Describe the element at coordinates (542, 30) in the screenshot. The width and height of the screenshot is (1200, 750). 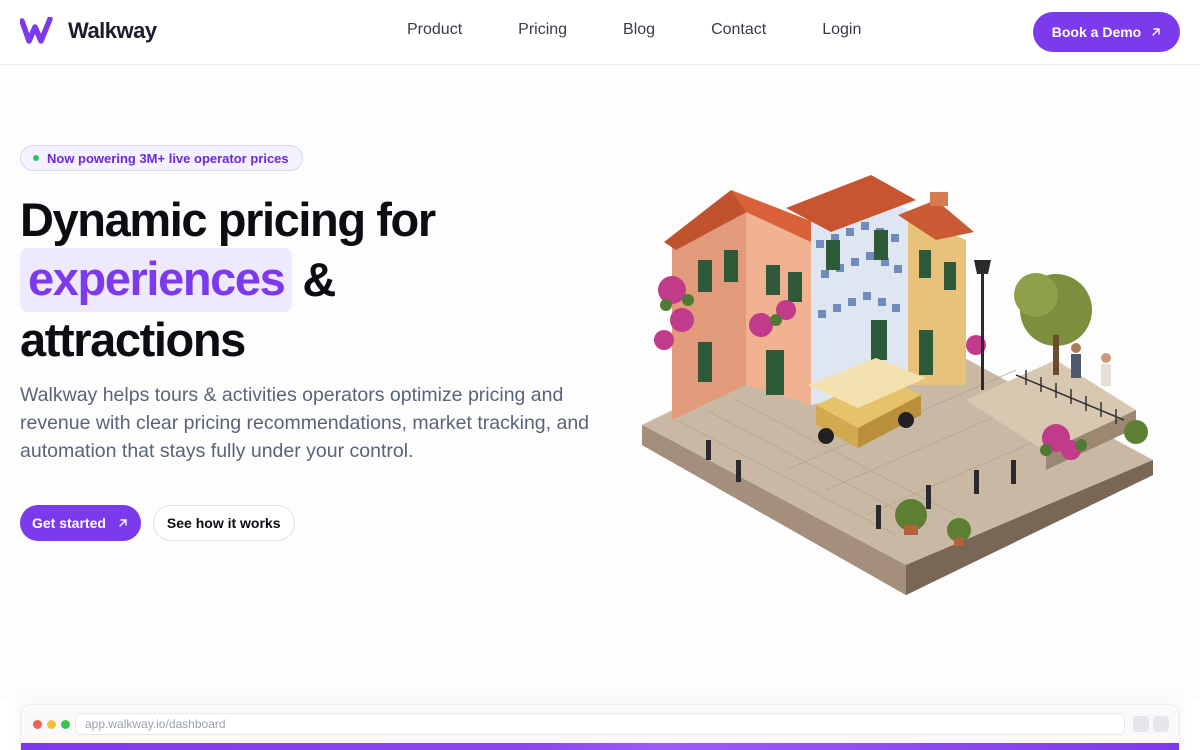
I see `nav-pricing: Pricing` at that location.